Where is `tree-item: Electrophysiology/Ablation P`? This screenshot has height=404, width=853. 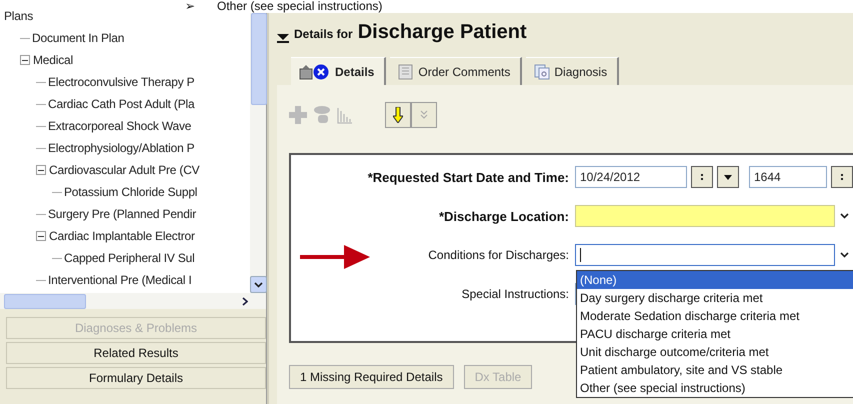 tree-item: Electrophysiology/Ablation P is located at coordinates (121, 148).